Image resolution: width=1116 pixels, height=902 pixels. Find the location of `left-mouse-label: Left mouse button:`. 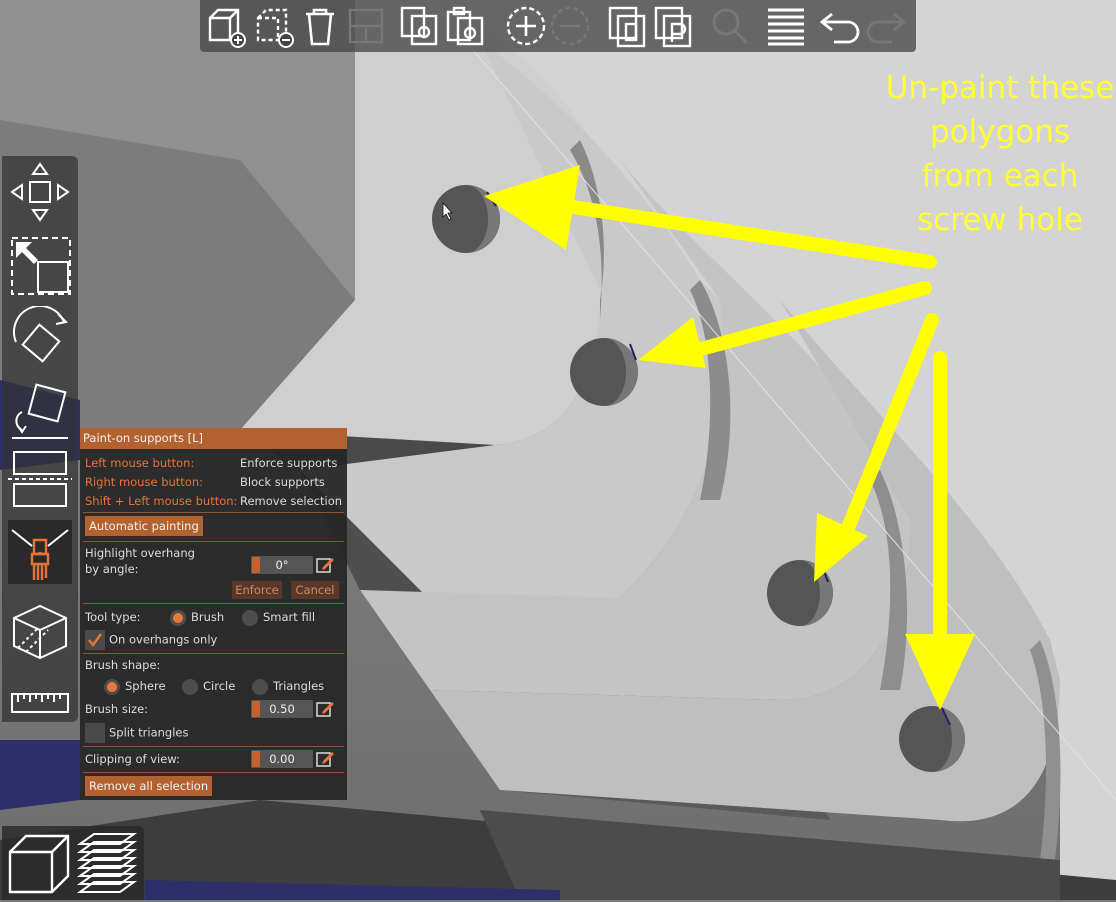

left-mouse-label: Left mouse button: is located at coordinates (140, 463).